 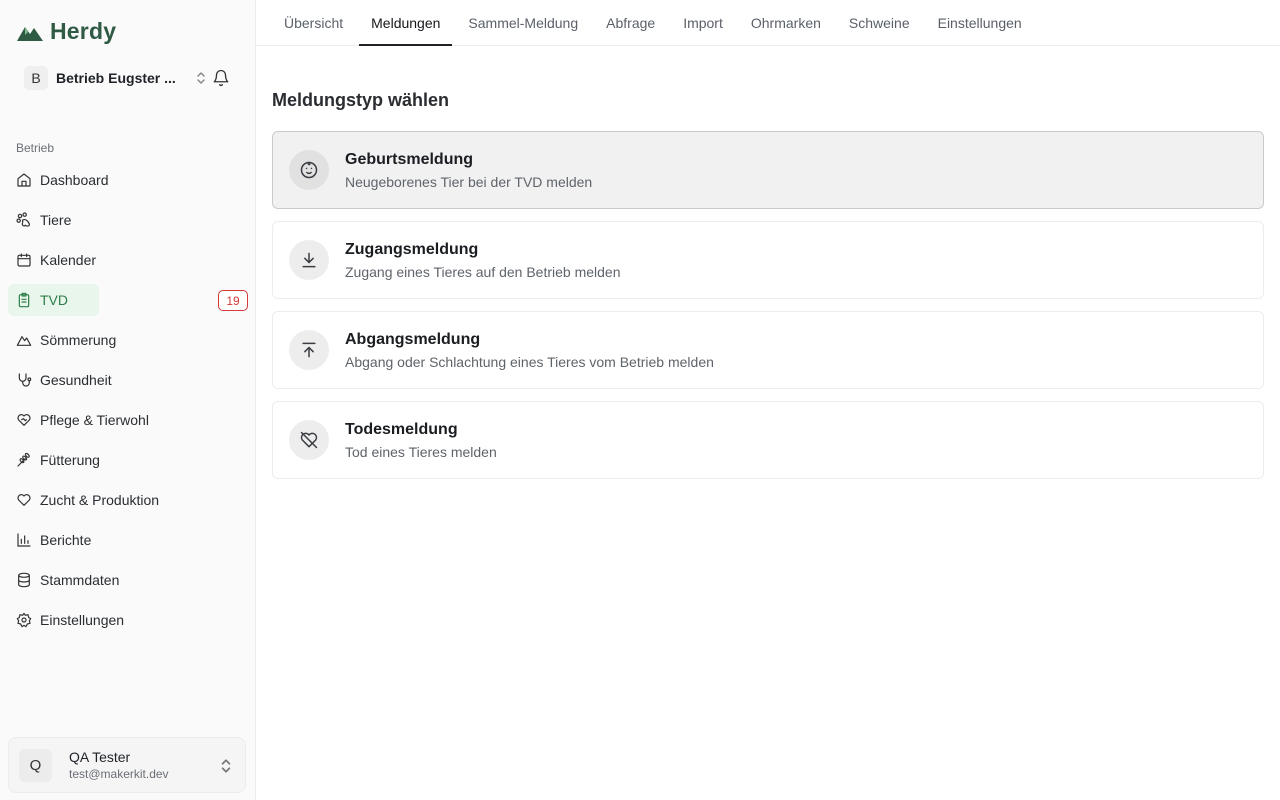 What do you see at coordinates (406, 23) in the screenshot?
I see `tab-meldungen: Meldungen` at bounding box center [406, 23].